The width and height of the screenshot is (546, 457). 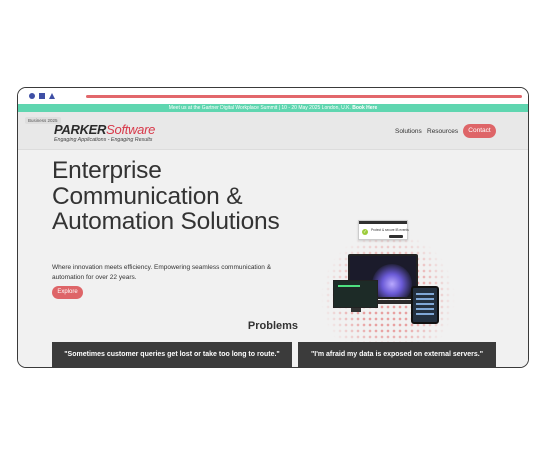 What do you see at coordinates (52, 96) in the screenshot?
I see `triangle-icon` at bounding box center [52, 96].